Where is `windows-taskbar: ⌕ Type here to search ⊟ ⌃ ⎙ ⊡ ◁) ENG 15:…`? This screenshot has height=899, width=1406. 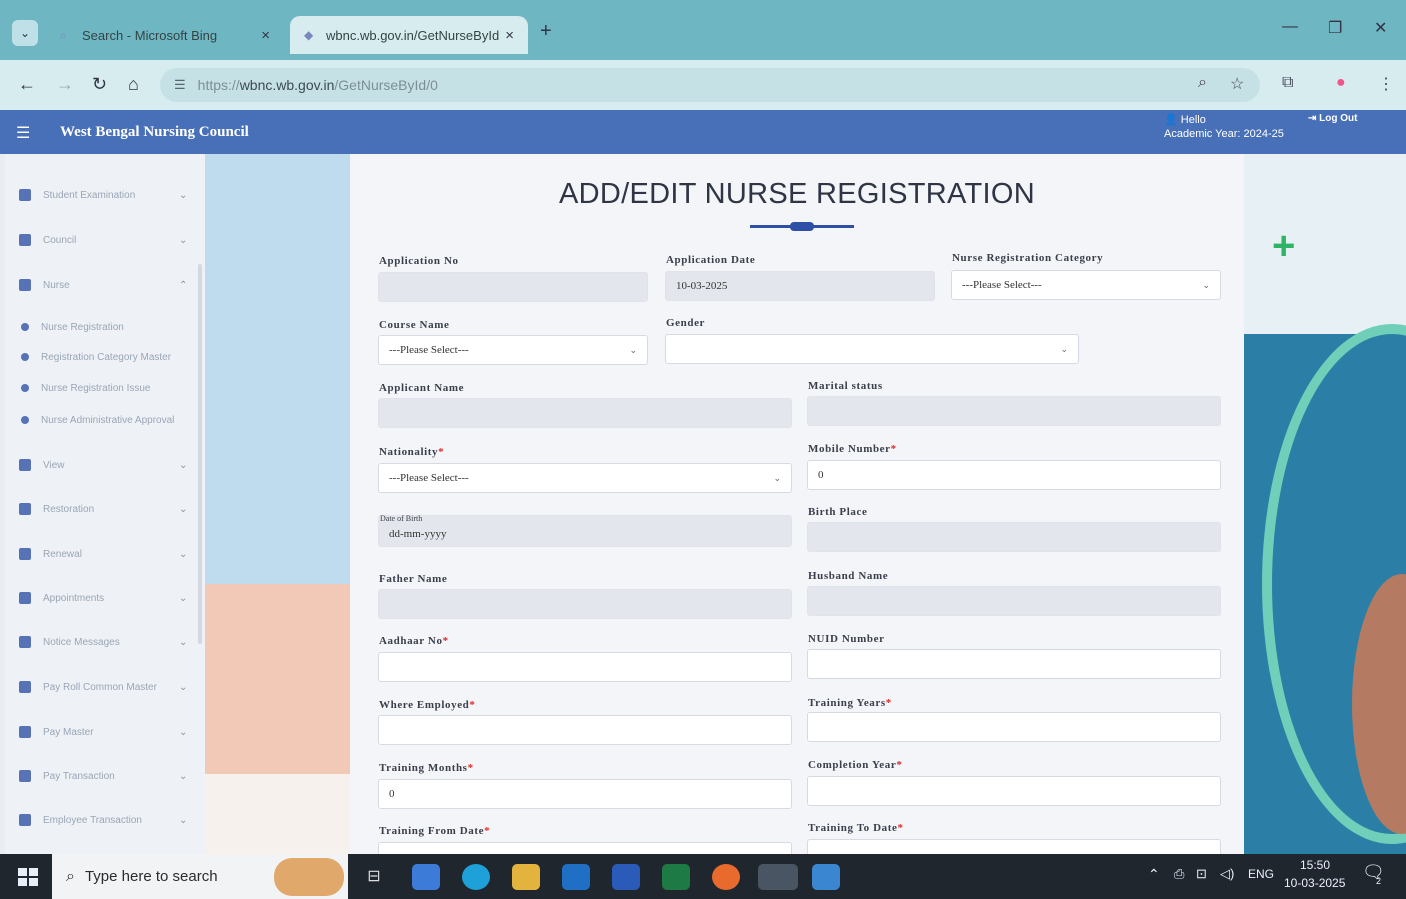 windows-taskbar: ⌕ Type here to search ⊟ ⌃ ⎙ ⊡ ◁) ENG 15:… is located at coordinates (703, 876).